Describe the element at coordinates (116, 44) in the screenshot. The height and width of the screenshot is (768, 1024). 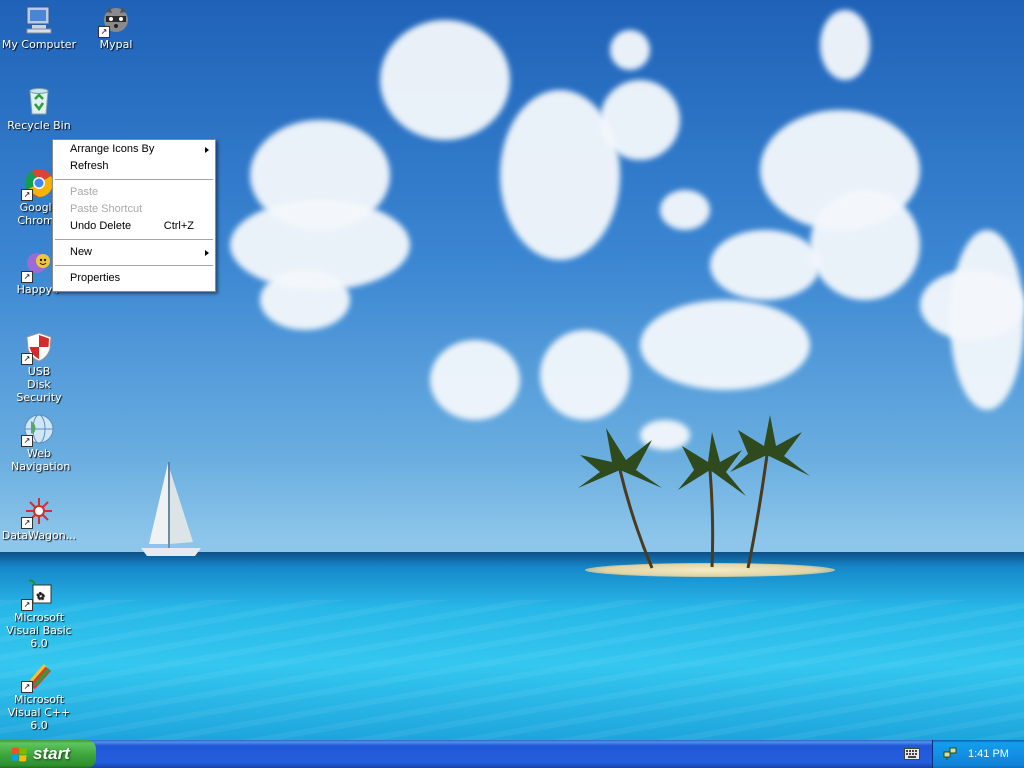
I see `icon-label: Mypal` at that location.